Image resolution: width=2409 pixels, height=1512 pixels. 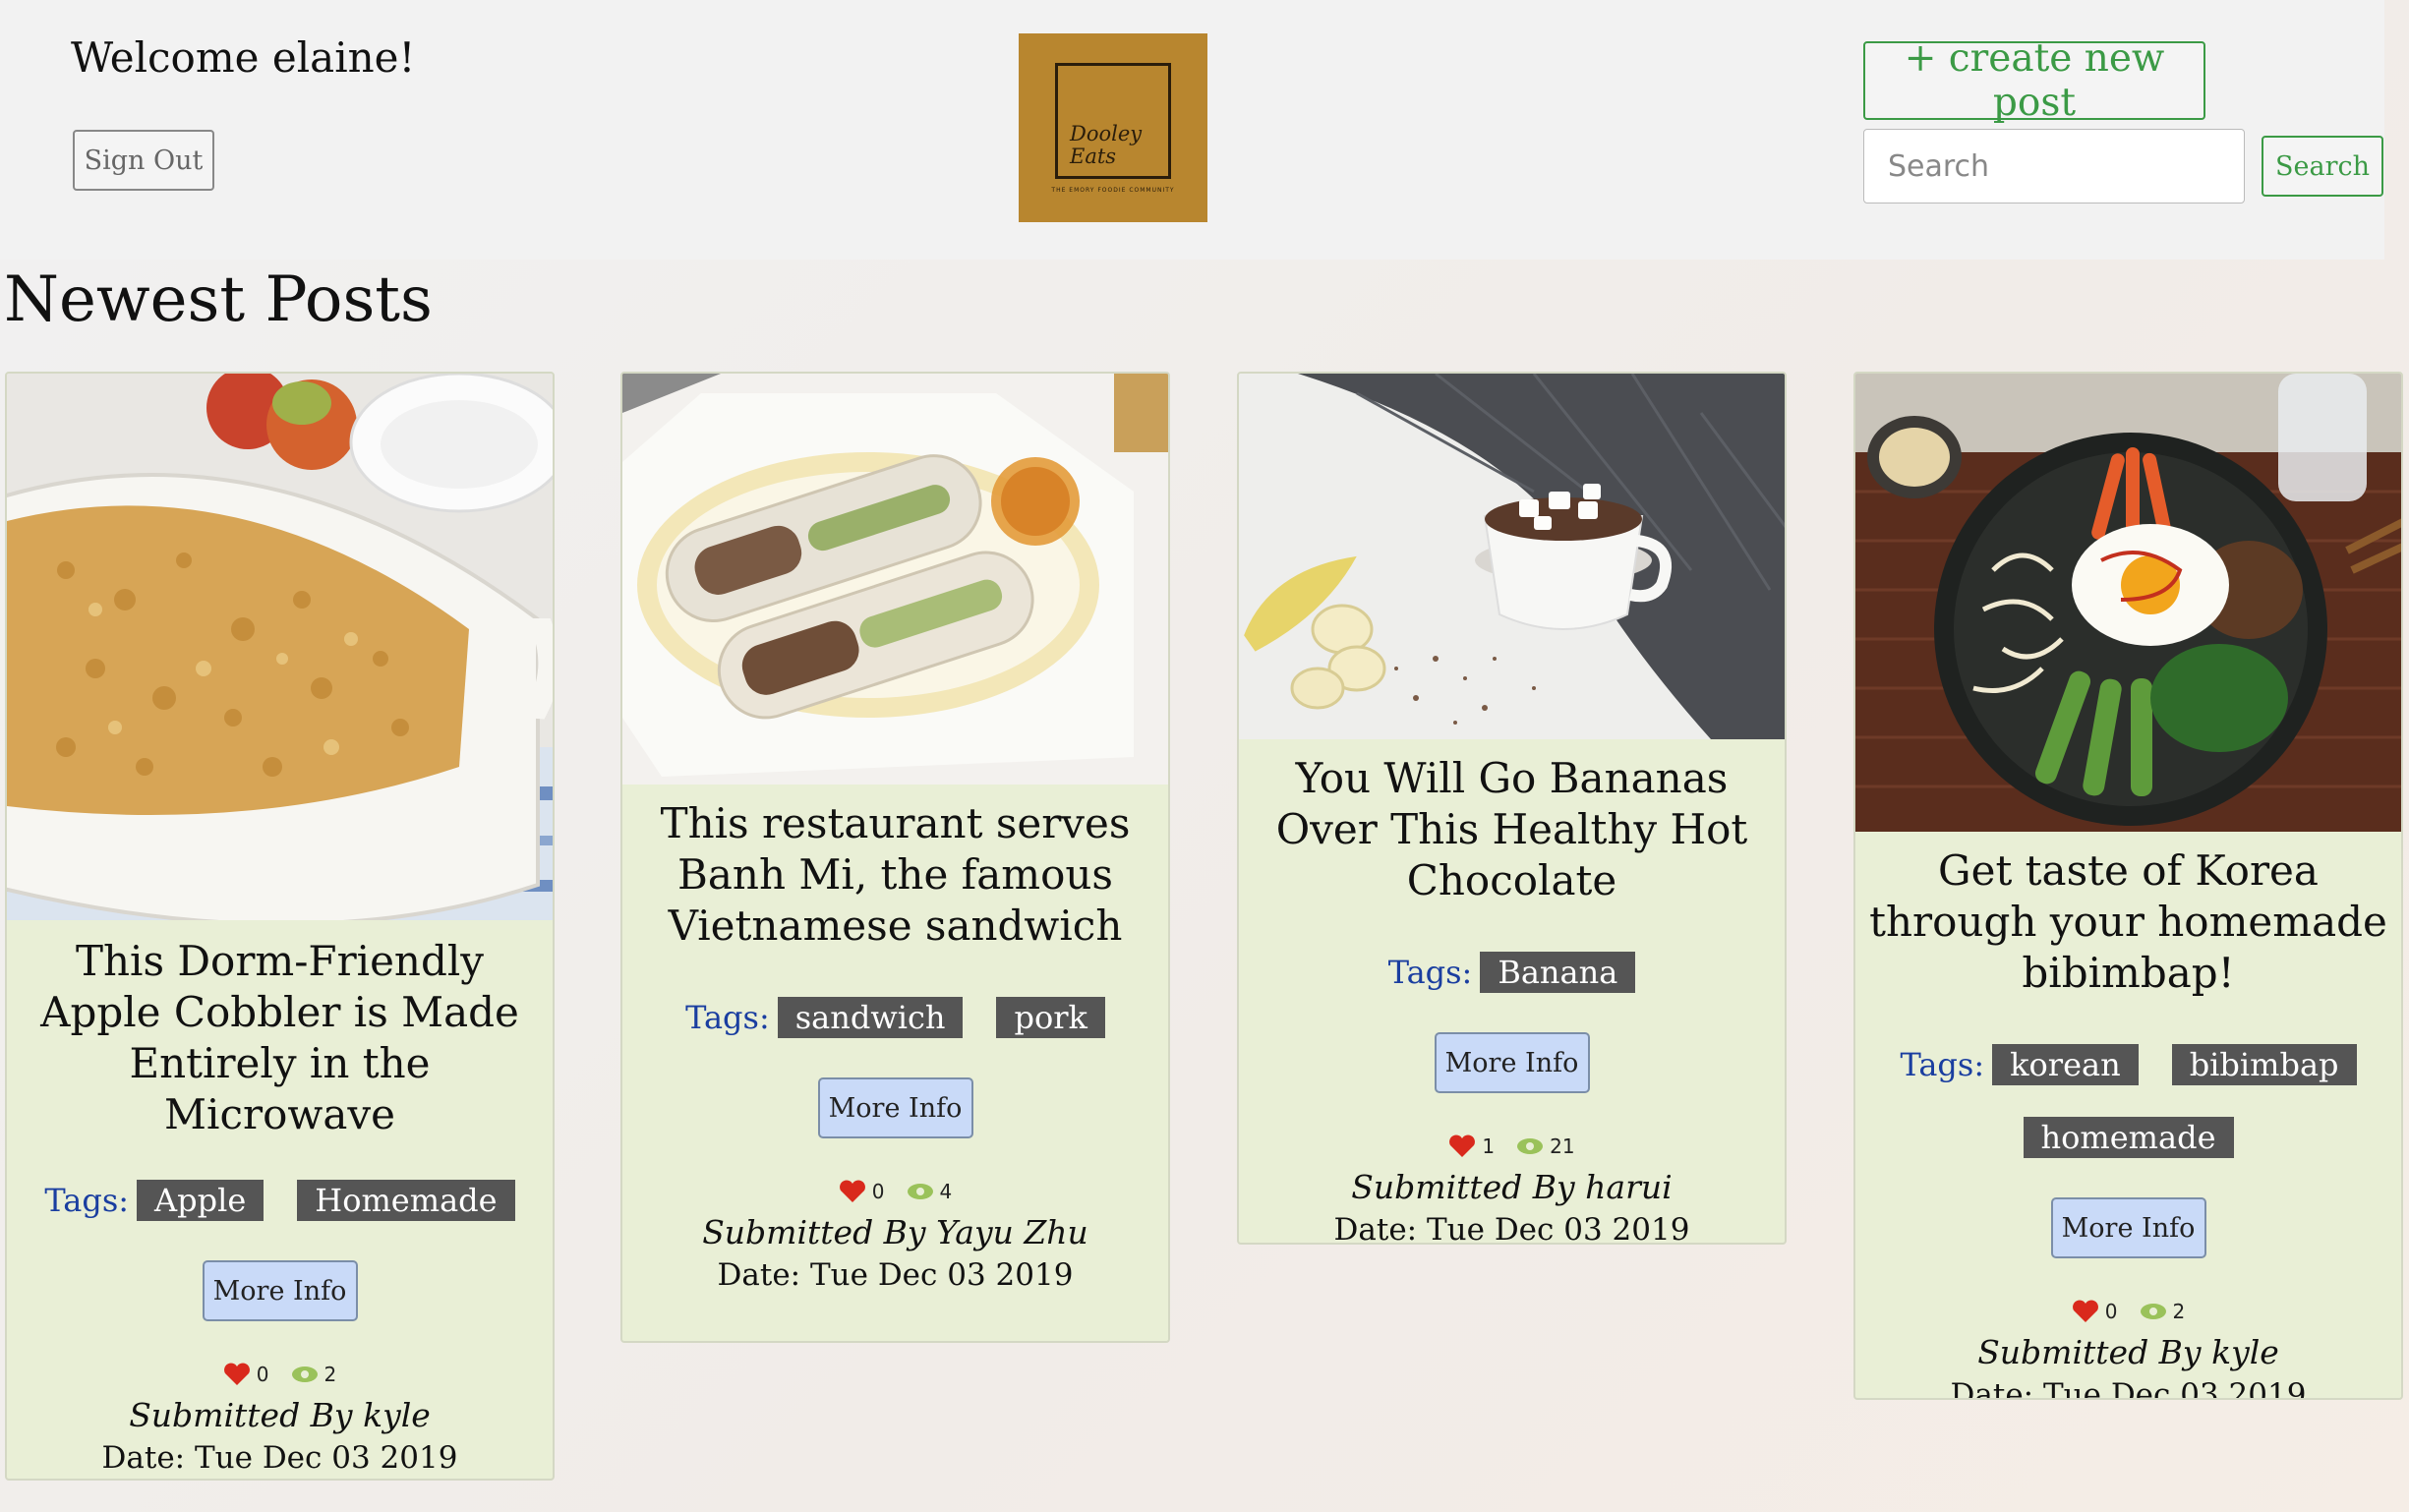 I want to click on views-count: 4, so click(x=946, y=1191).